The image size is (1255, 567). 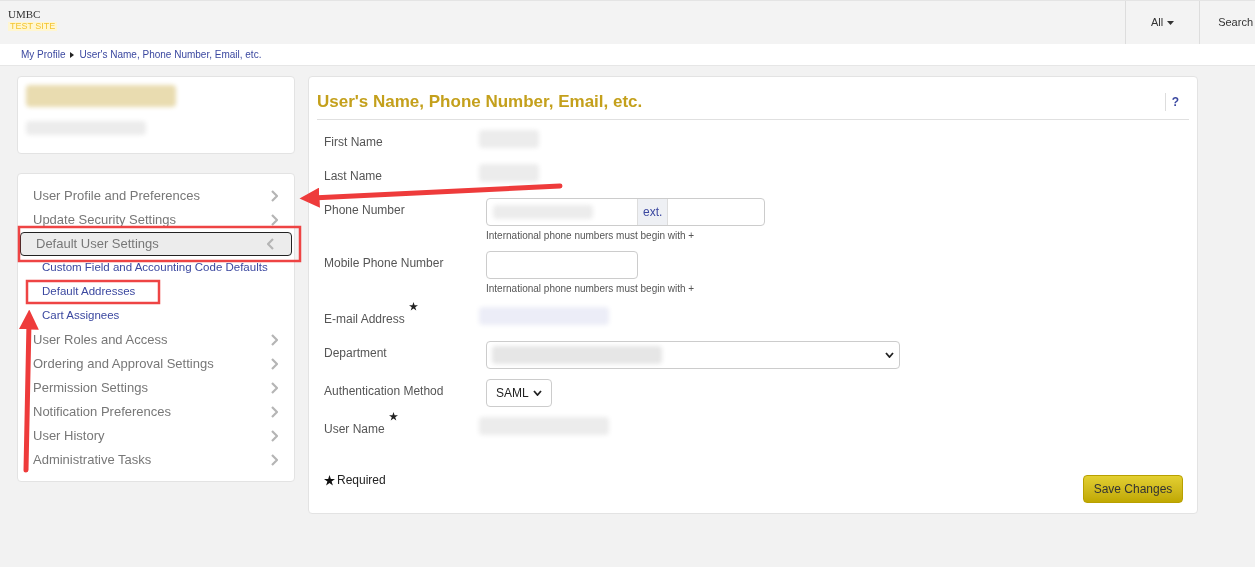 I want to click on menu-item: User Roles and Access, so click(x=156, y=340).